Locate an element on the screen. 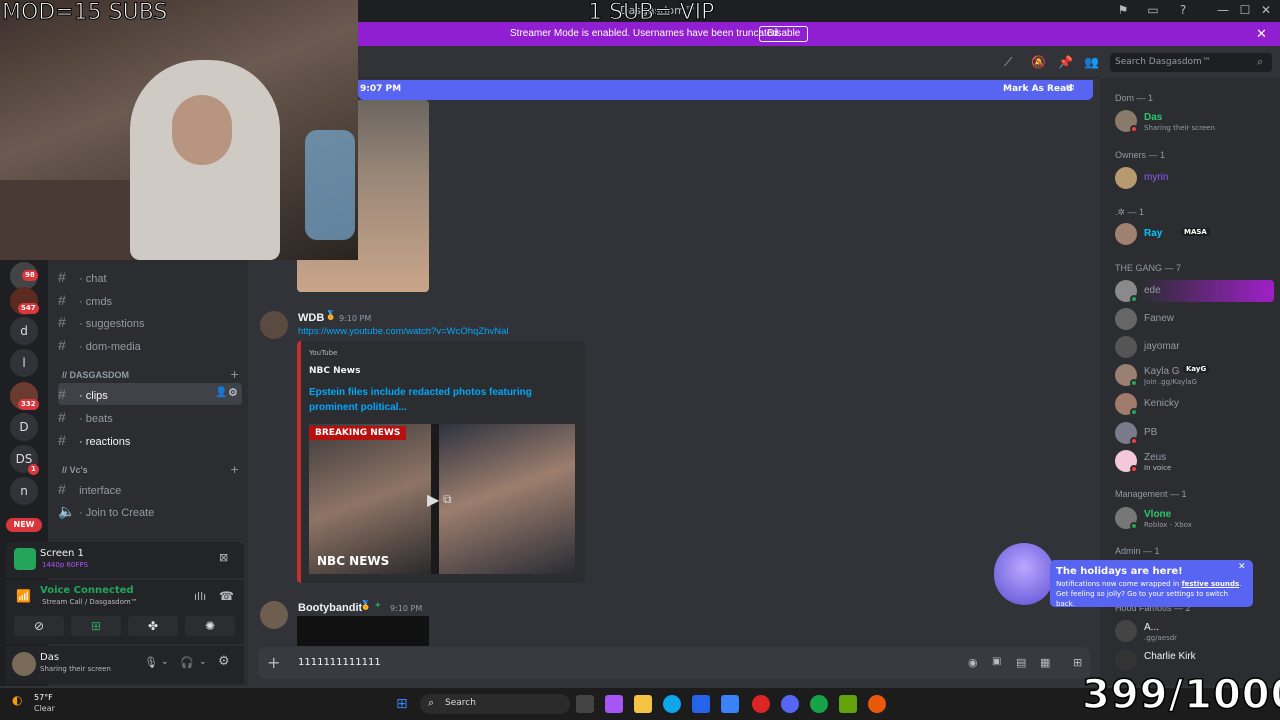 This screenshot has height=720, width=1280. add-attachment-icon: + is located at coordinates (273, 662).